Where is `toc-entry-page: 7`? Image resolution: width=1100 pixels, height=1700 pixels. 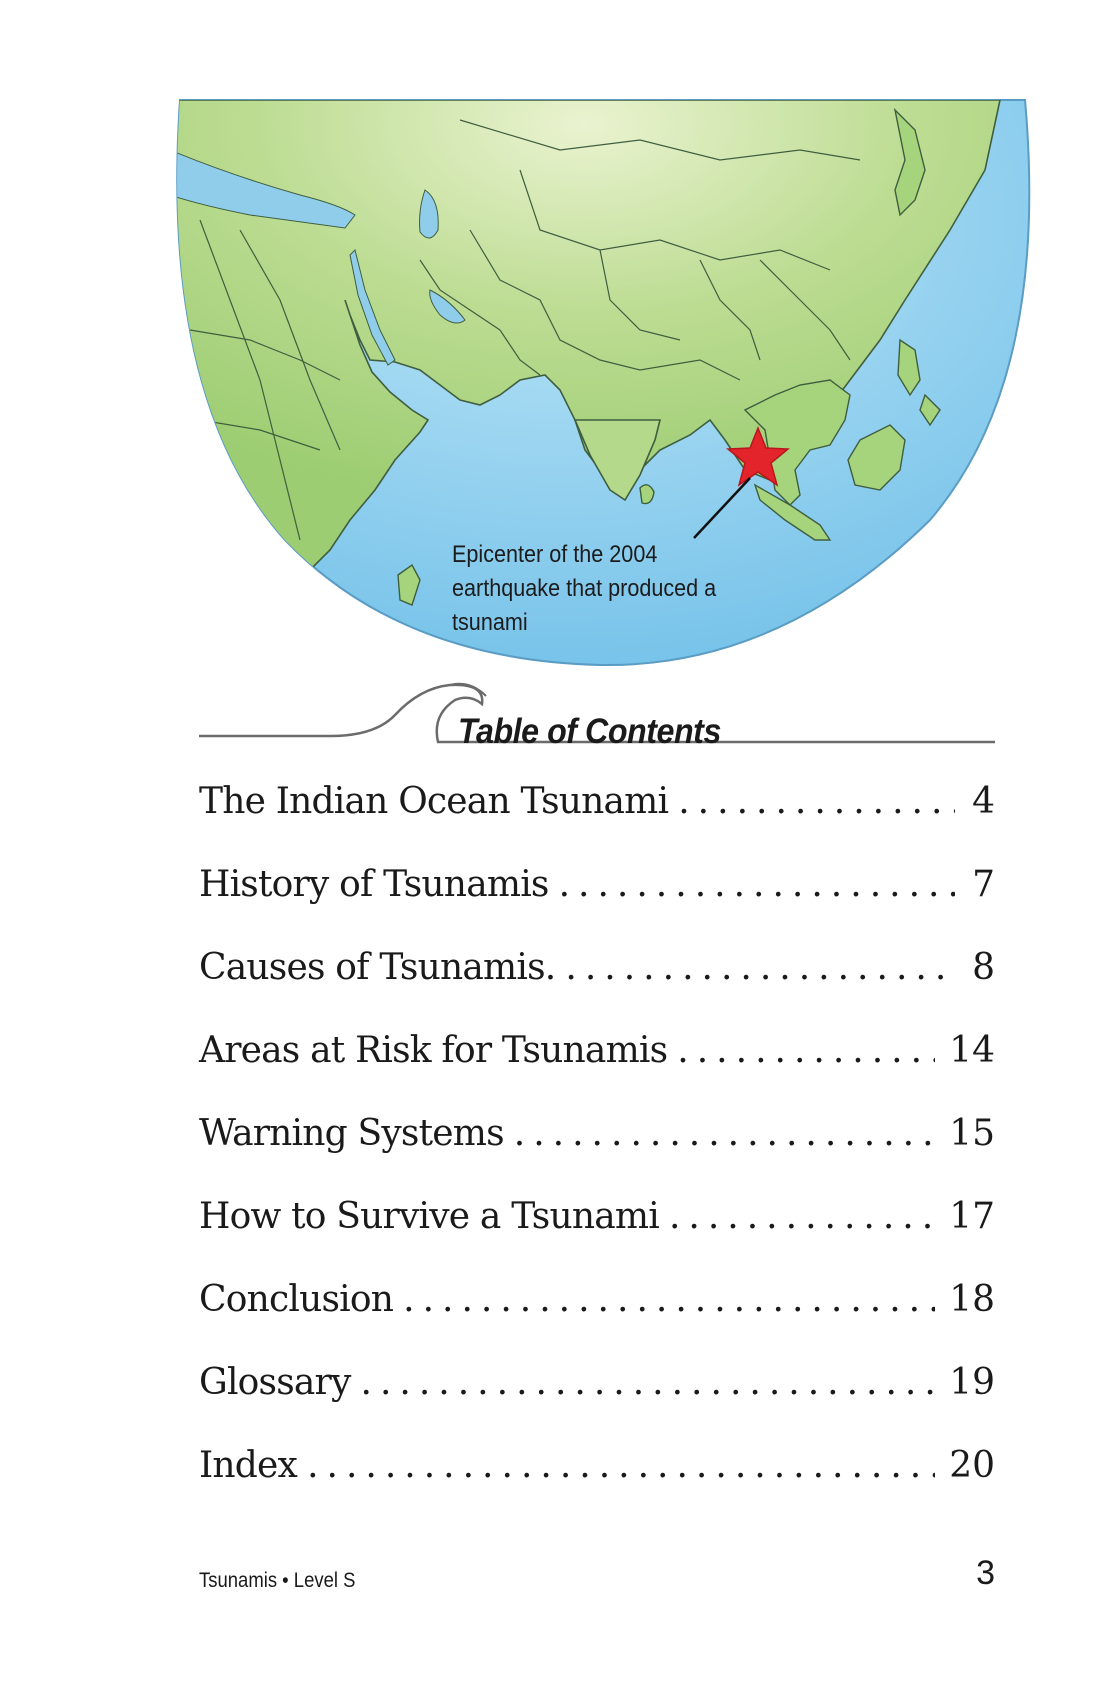
toc-entry-page: 7 is located at coordinates (983, 884).